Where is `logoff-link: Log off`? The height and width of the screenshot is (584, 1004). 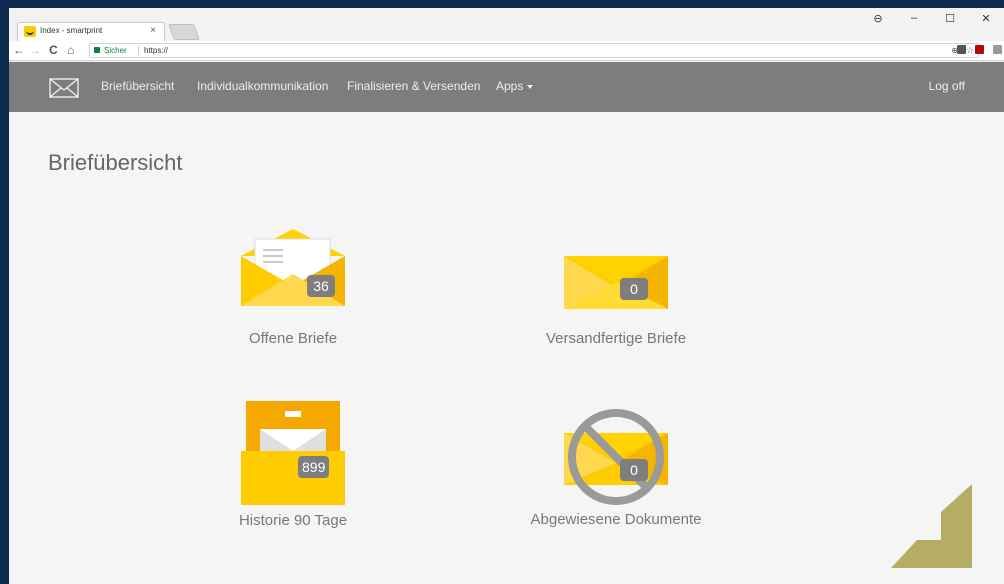
logoff-link: Log off is located at coordinates (947, 86).